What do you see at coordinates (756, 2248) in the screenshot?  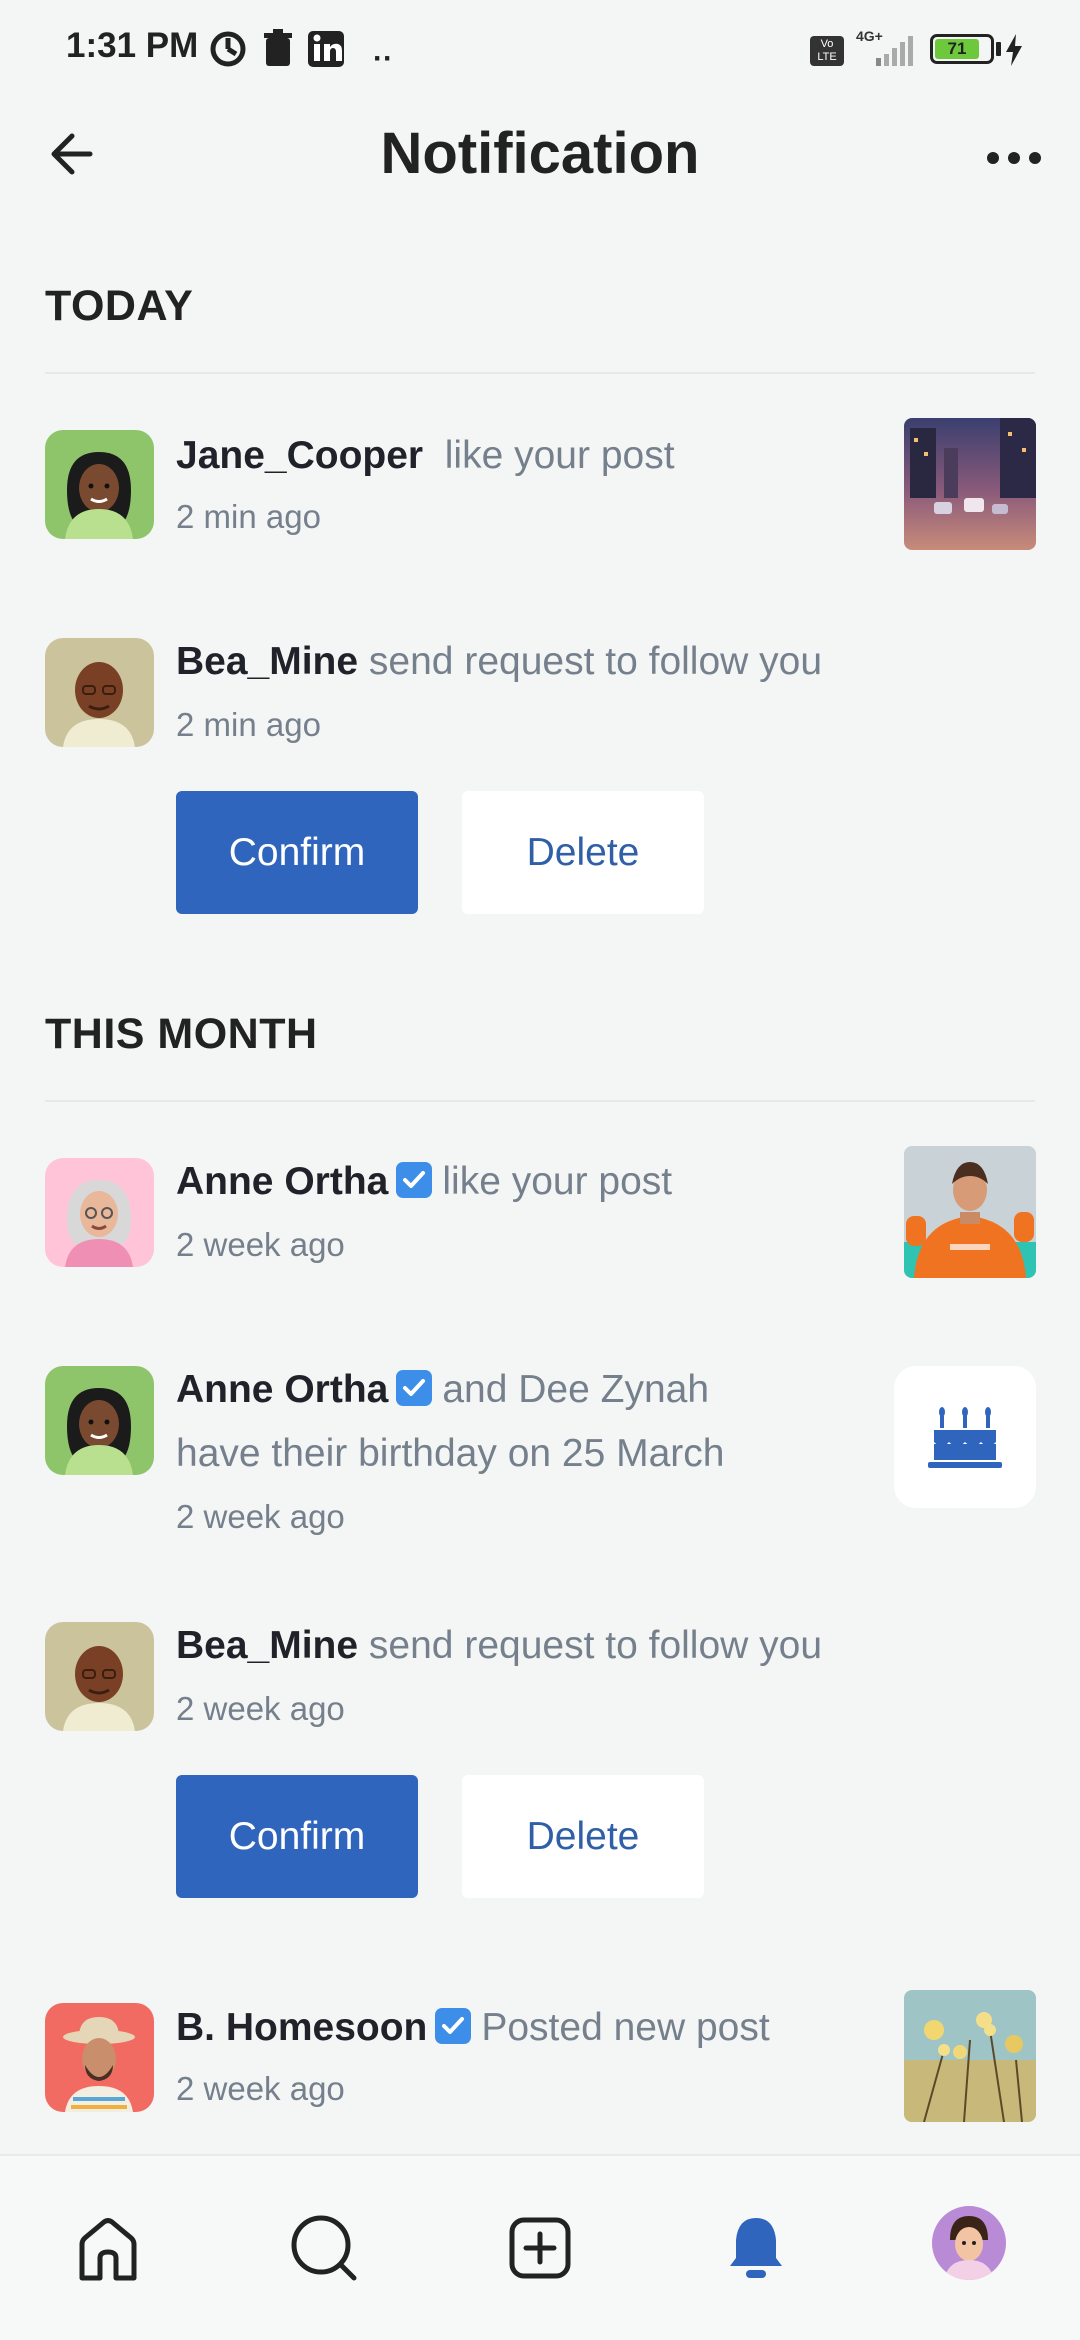 I see `notification-bell-icon` at bounding box center [756, 2248].